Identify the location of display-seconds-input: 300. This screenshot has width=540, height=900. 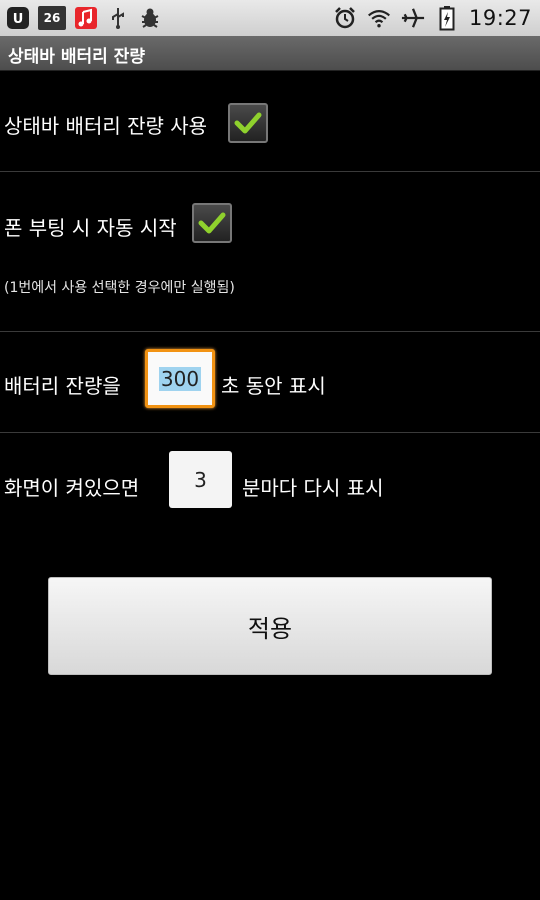
(180, 378).